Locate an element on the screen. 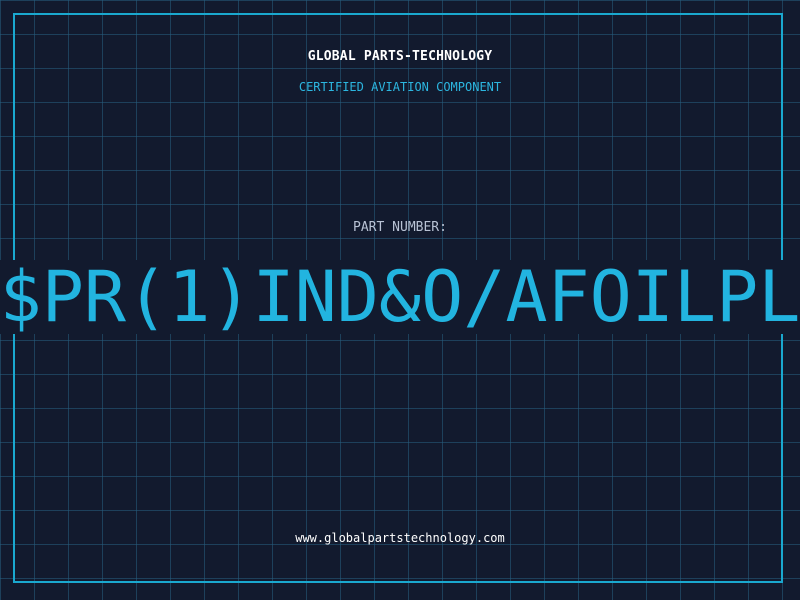 The image size is (800, 600). website-url: www.globalpartstechnology.com is located at coordinates (400, 538).